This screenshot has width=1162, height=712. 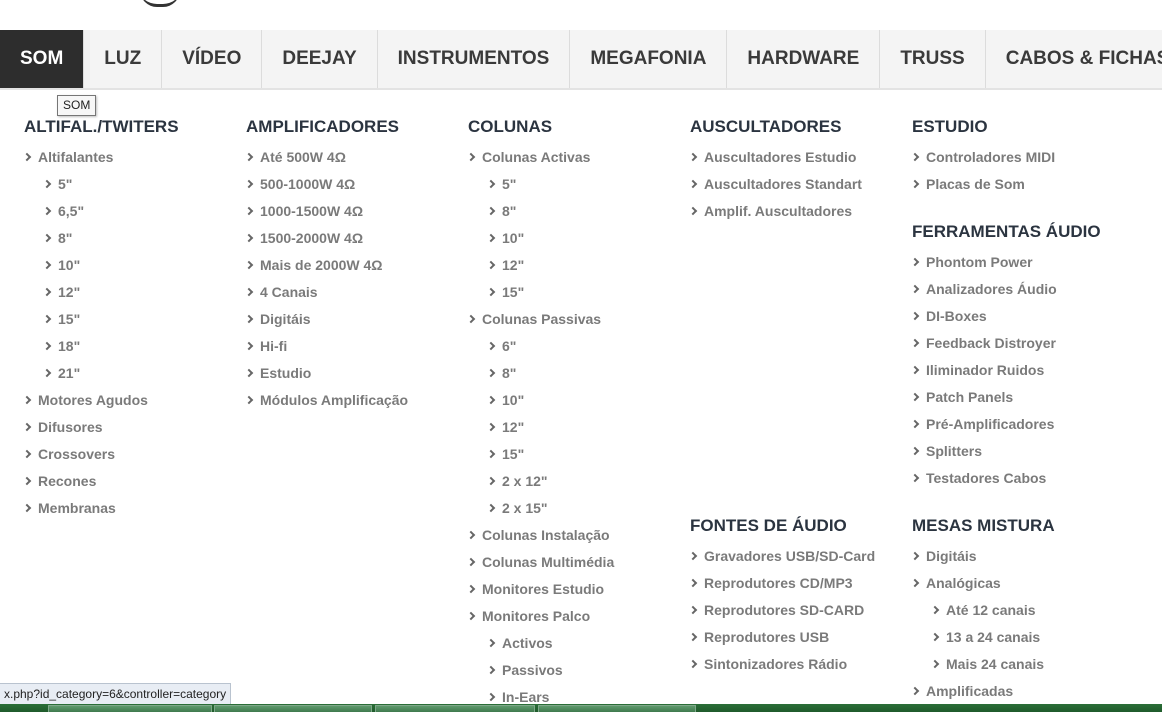 I want to click on menu-item: Analizadores Áudio, so click(x=983, y=289).